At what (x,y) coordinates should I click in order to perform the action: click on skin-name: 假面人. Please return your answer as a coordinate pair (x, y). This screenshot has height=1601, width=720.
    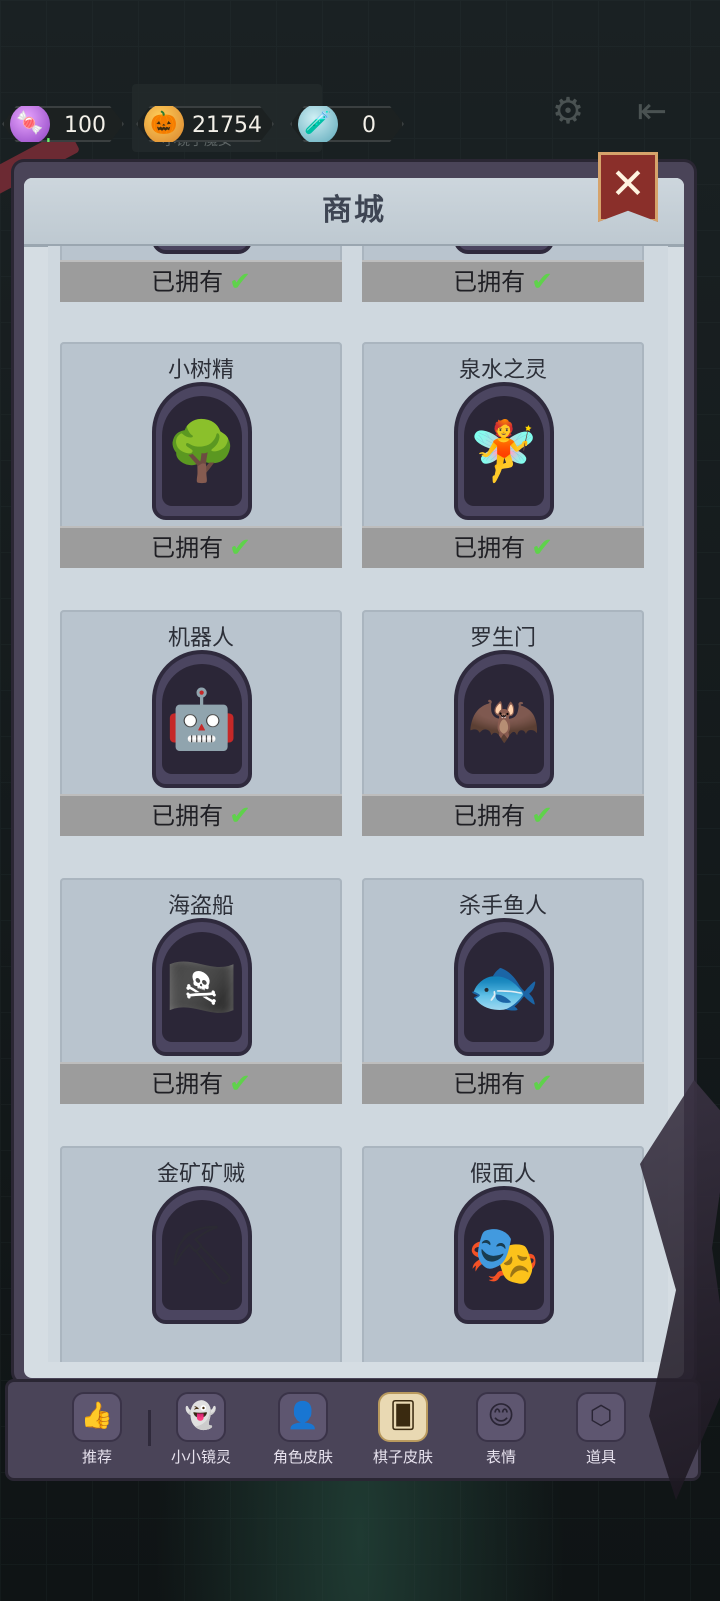
    Looking at the image, I should click on (502, 1174).